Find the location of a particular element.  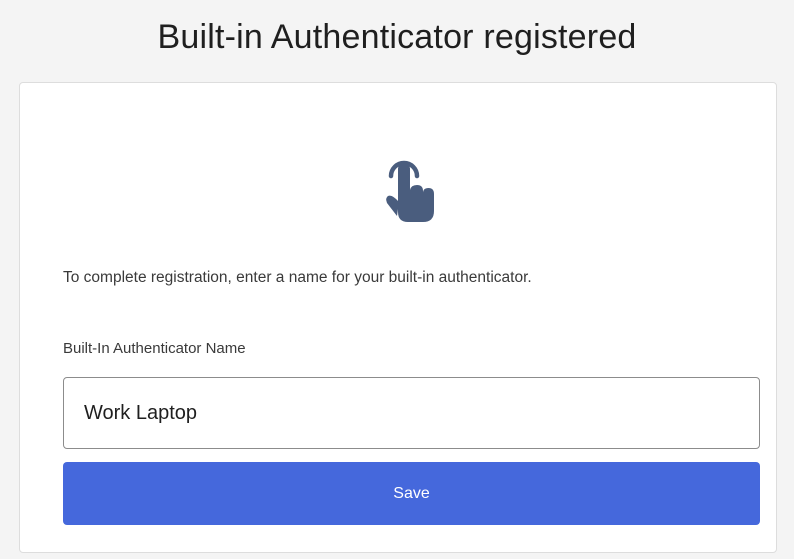

save-button: Save is located at coordinates (411, 493).